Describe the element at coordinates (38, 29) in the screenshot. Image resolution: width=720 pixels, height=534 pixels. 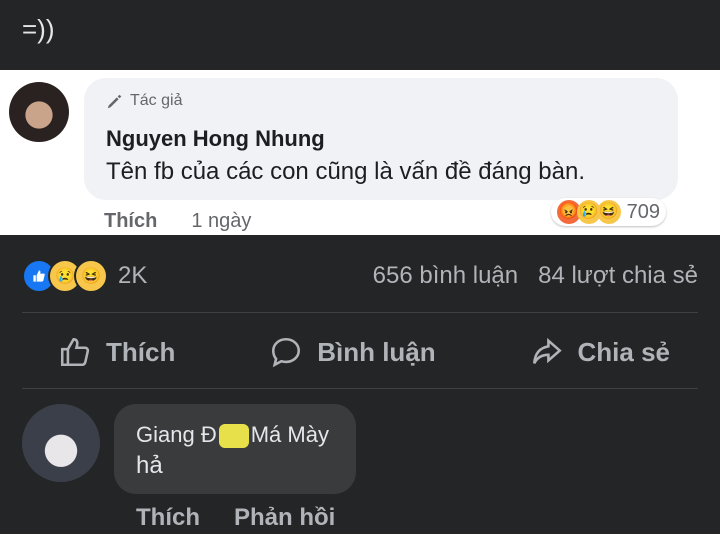
I see `post-text: =))` at that location.